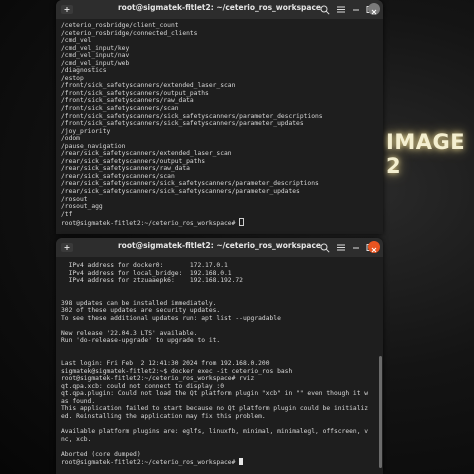 This screenshot has height=474, width=474. Describe the element at coordinates (93, 146) in the screenshot. I see `terminal-line: /pause_navigation` at that location.